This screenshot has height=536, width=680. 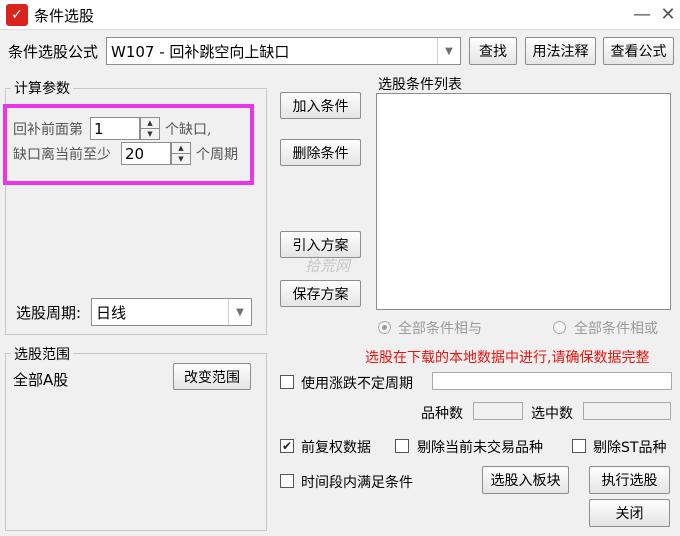 I want to click on param-2-spinner: ▲ ▼, so click(x=181, y=153).